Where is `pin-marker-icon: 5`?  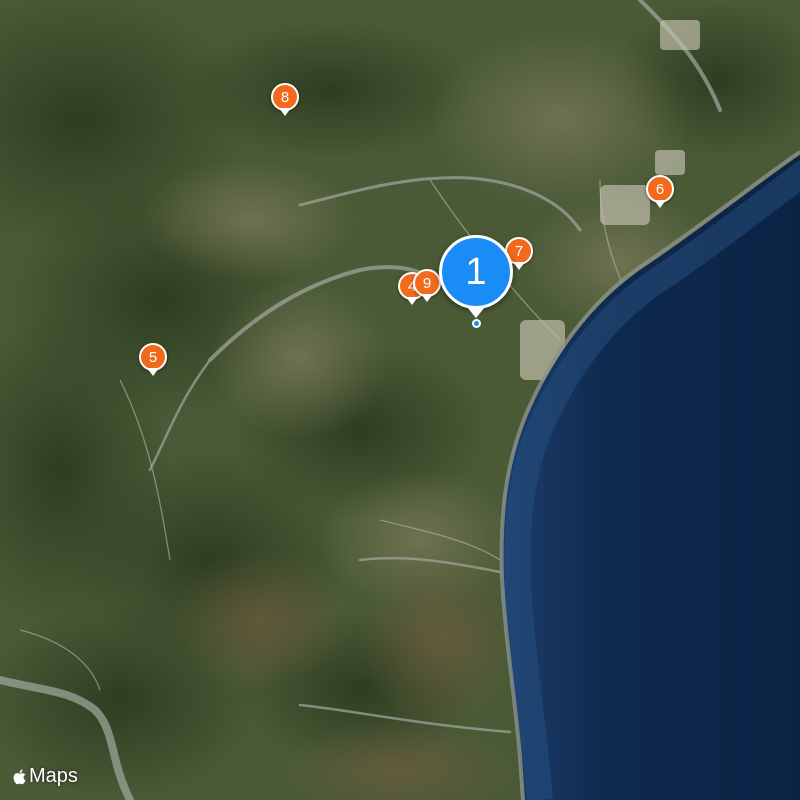
pin-marker-icon: 5 is located at coordinates (153, 357).